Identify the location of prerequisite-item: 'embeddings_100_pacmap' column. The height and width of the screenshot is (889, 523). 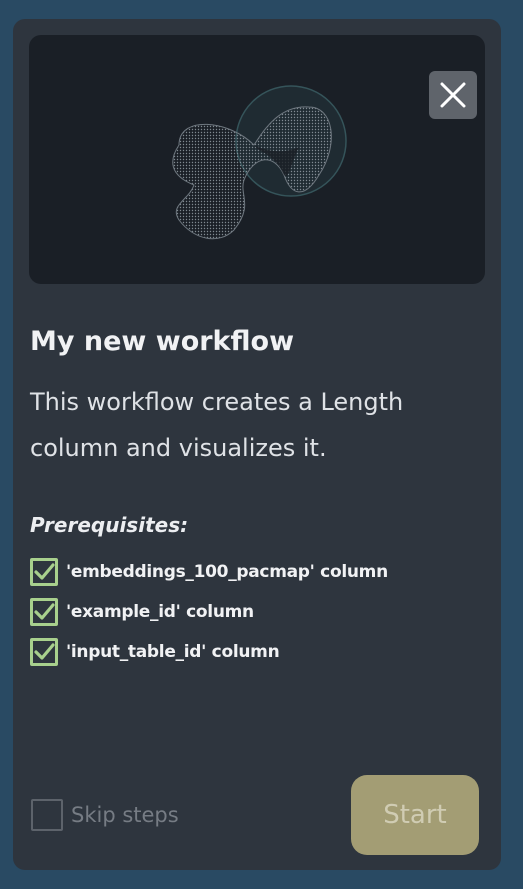
(209, 572).